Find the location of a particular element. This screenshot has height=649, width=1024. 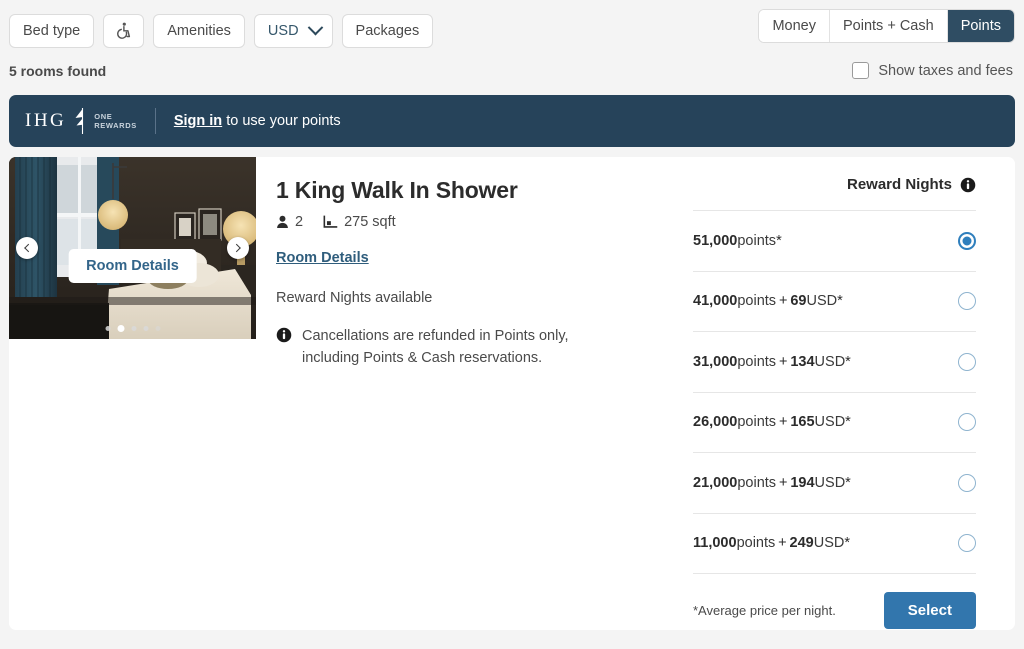

rate-option-label: 21,000points + 194USD* is located at coordinates (772, 483).